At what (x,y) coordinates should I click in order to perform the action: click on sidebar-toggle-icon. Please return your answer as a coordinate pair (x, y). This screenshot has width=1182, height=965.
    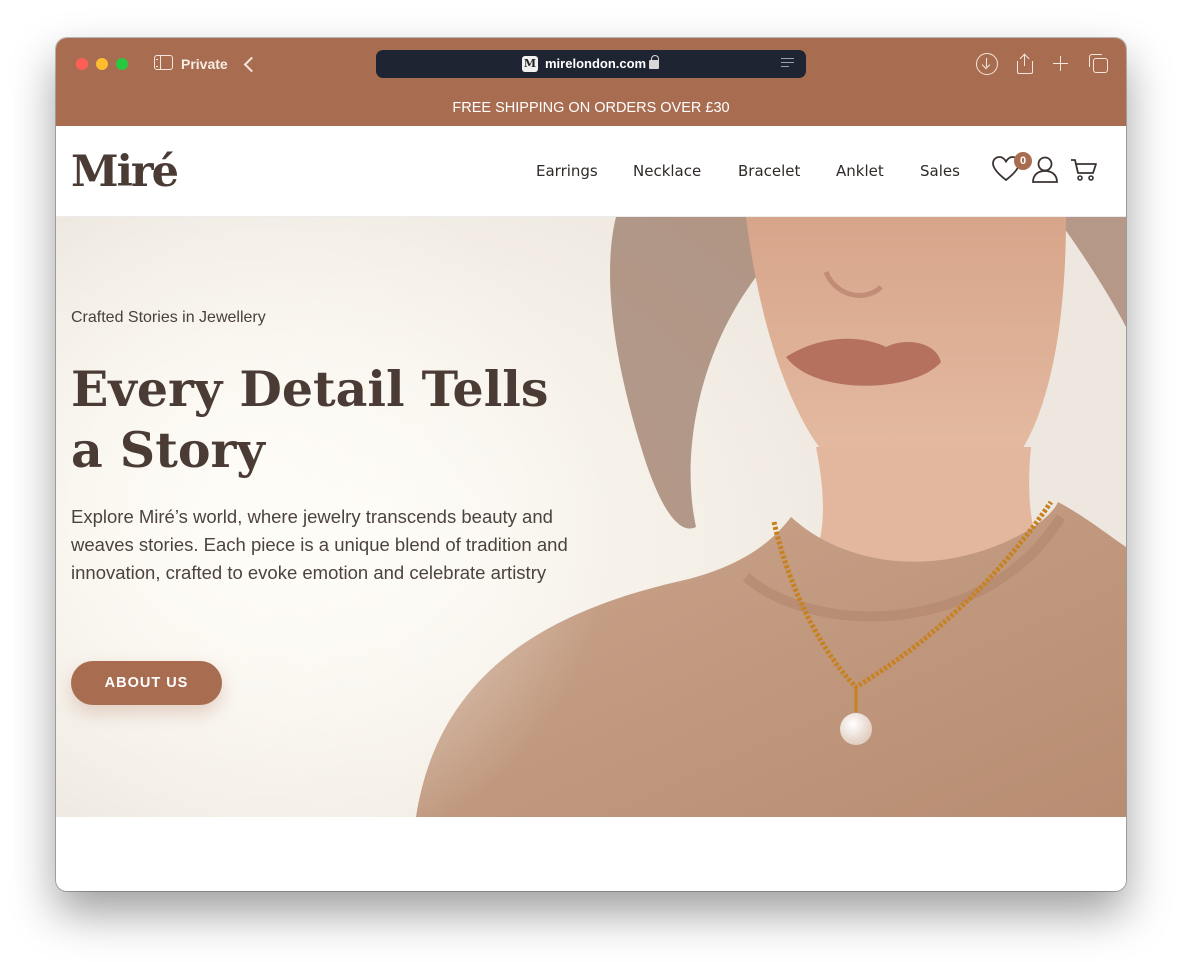
    Looking at the image, I should click on (163, 62).